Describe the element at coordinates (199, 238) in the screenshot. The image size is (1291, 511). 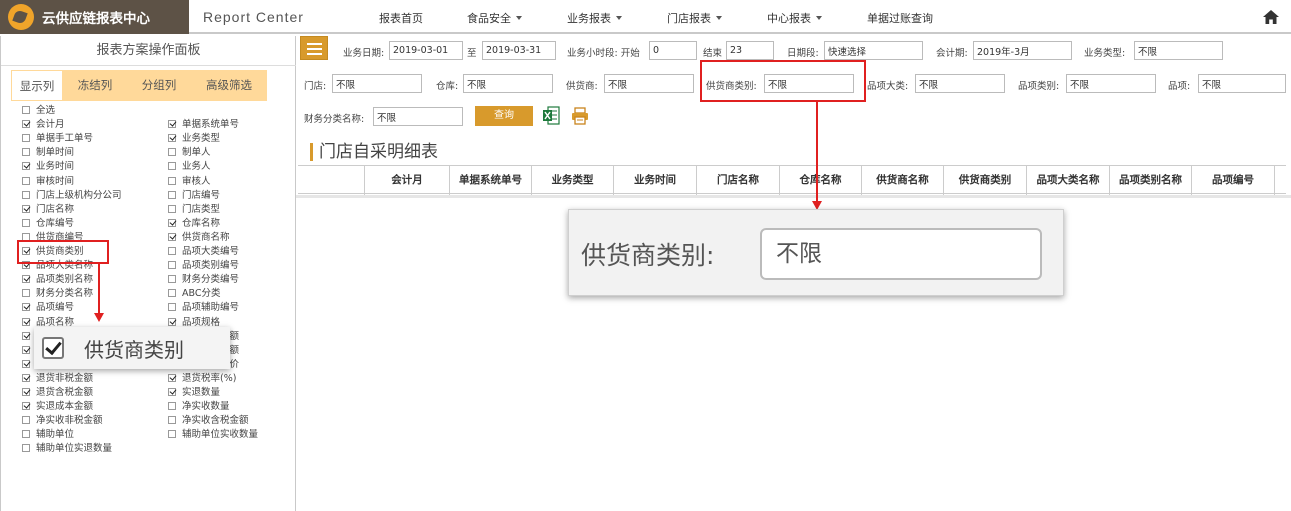
I see `column-checkbox: 供货商名称` at that location.